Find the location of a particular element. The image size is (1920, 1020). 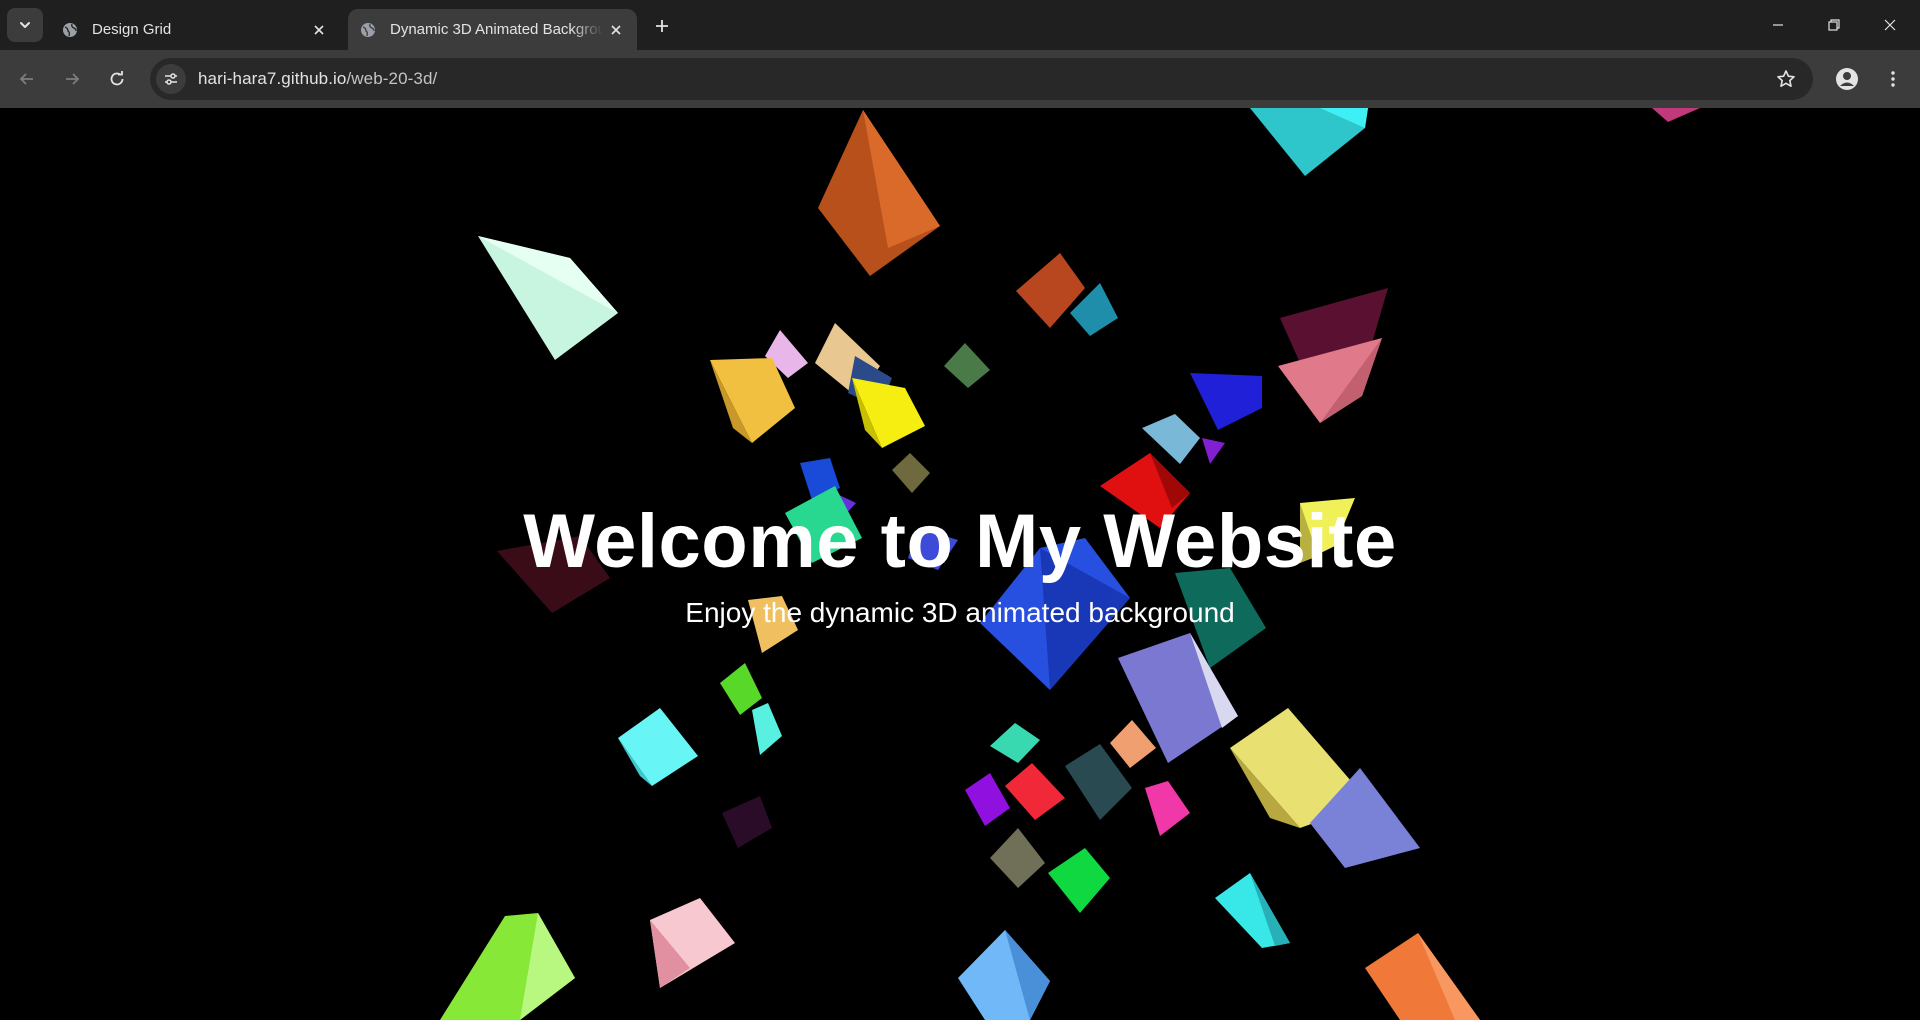

tab-search-button is located at coordinates (25, 25).